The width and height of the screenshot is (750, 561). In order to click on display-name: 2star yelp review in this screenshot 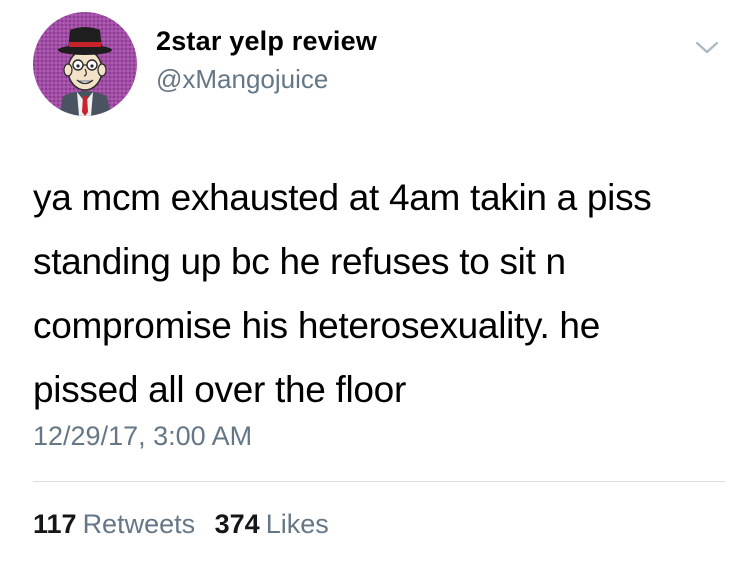, I will do `click(266, 41)`.